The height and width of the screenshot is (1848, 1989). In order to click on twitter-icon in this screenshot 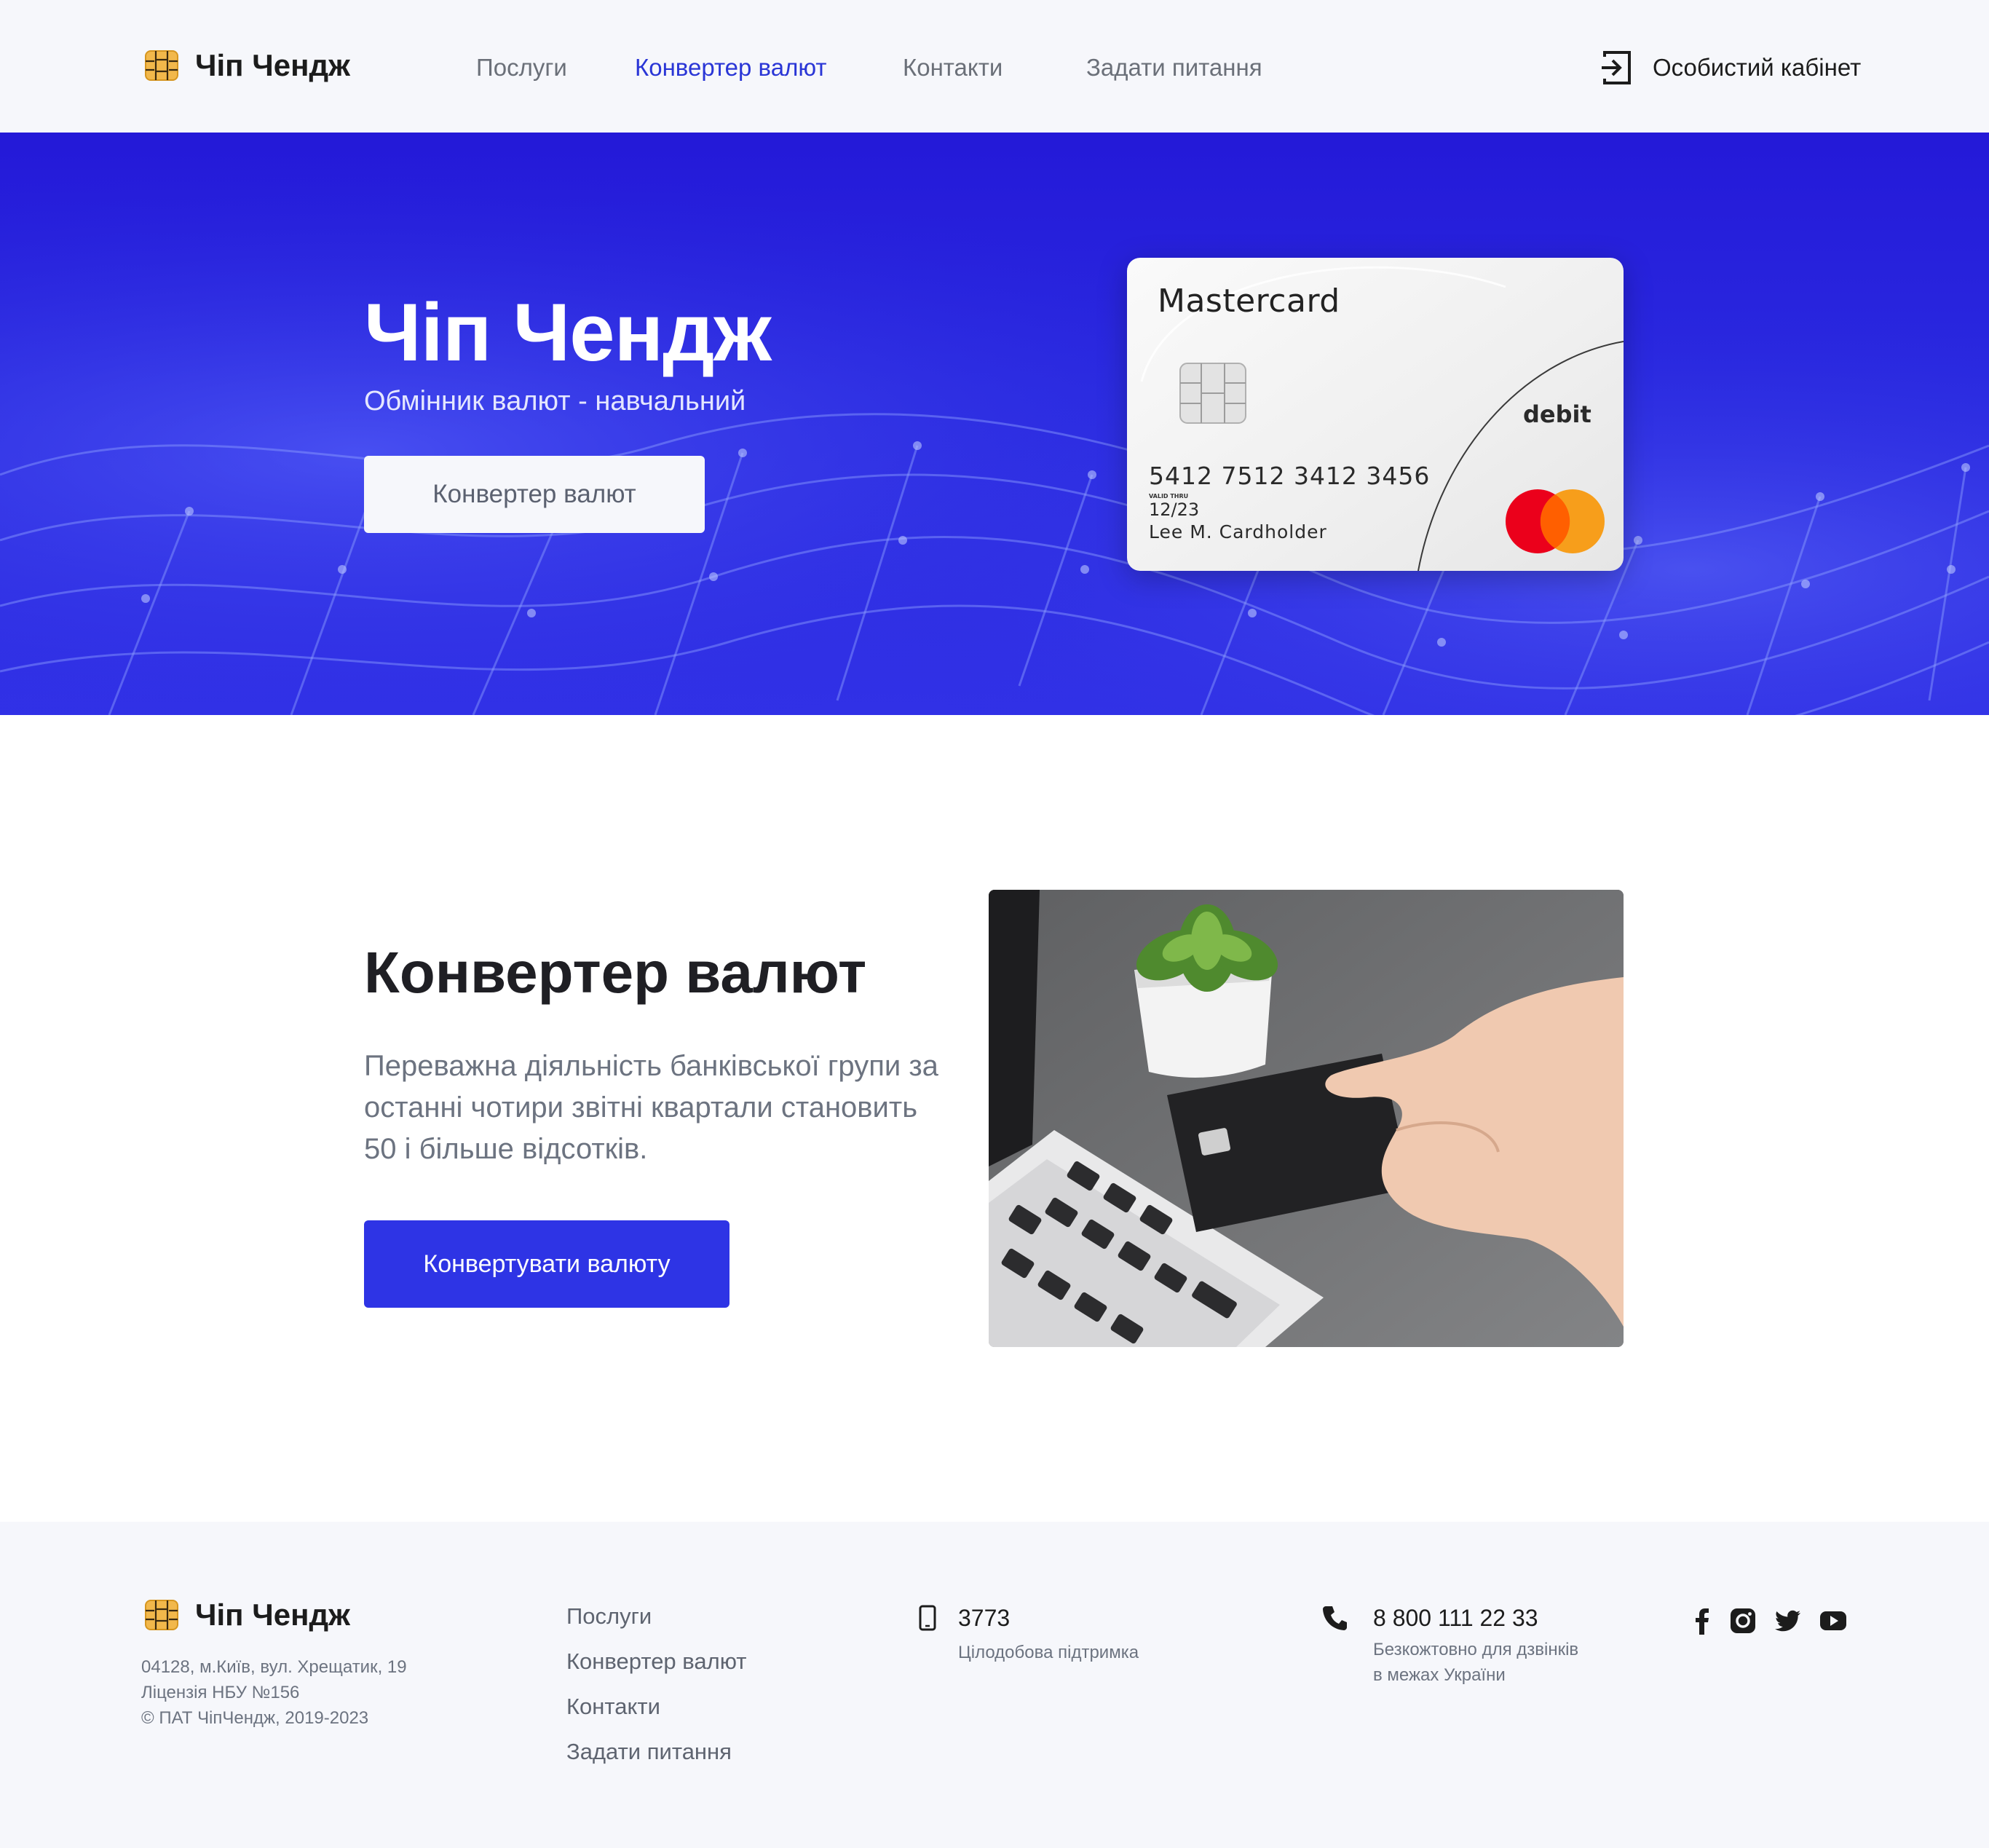, I will do `click(1788, 1621)`.